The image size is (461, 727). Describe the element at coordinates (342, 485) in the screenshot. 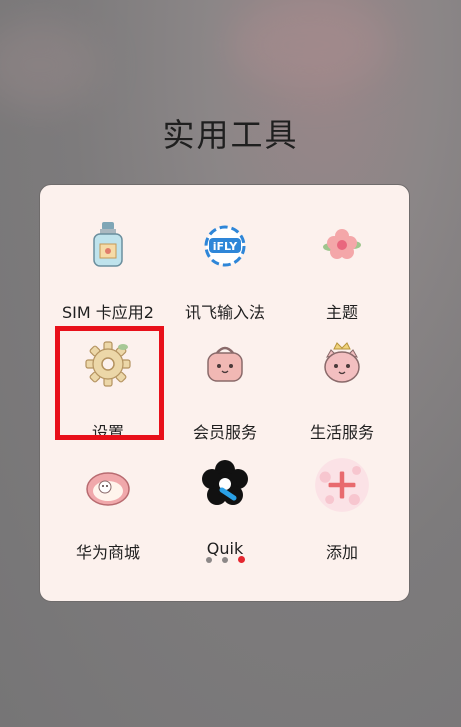

I see `add-icon` at that location.